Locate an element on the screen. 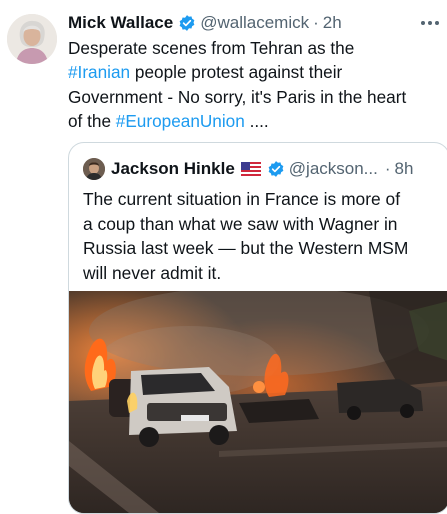 Image resolution: width=447 pixels, height=514 pixels. quote-verified-badge-icon is located at coordinates (276, 169).